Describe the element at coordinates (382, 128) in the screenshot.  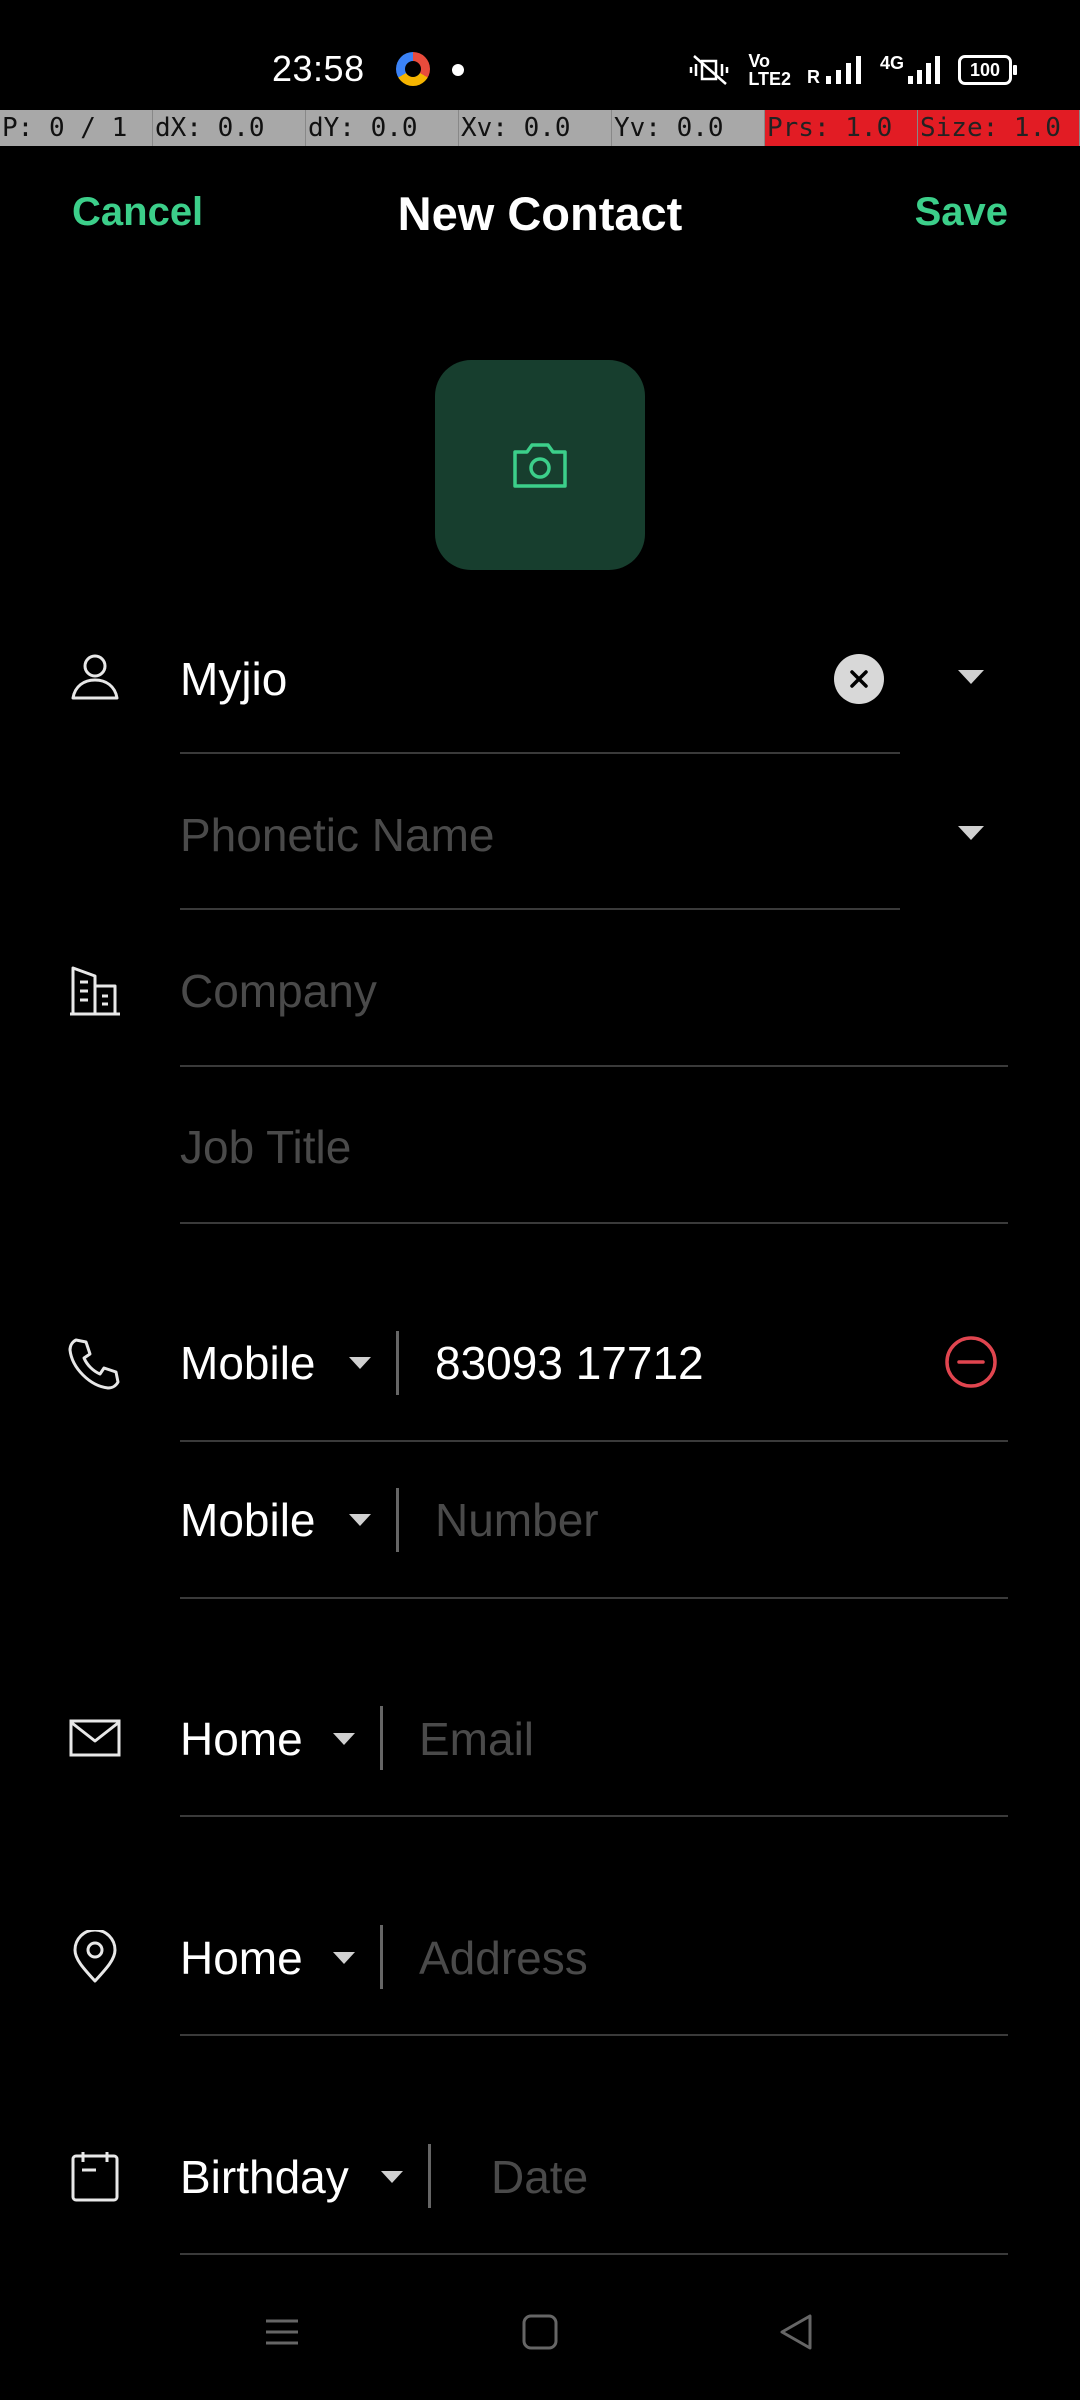
I see `debug-dy: dY: 0.0` at that location.